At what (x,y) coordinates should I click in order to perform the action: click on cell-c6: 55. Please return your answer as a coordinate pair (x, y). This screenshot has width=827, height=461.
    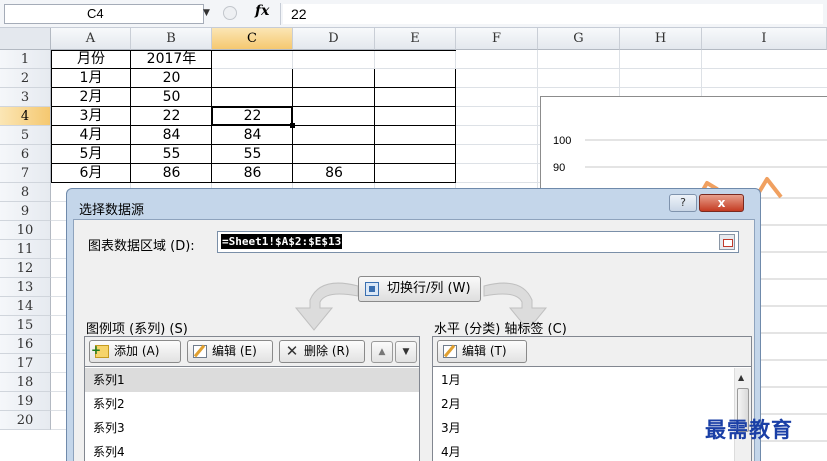
    Looking at the image, I should click on (252, 154).